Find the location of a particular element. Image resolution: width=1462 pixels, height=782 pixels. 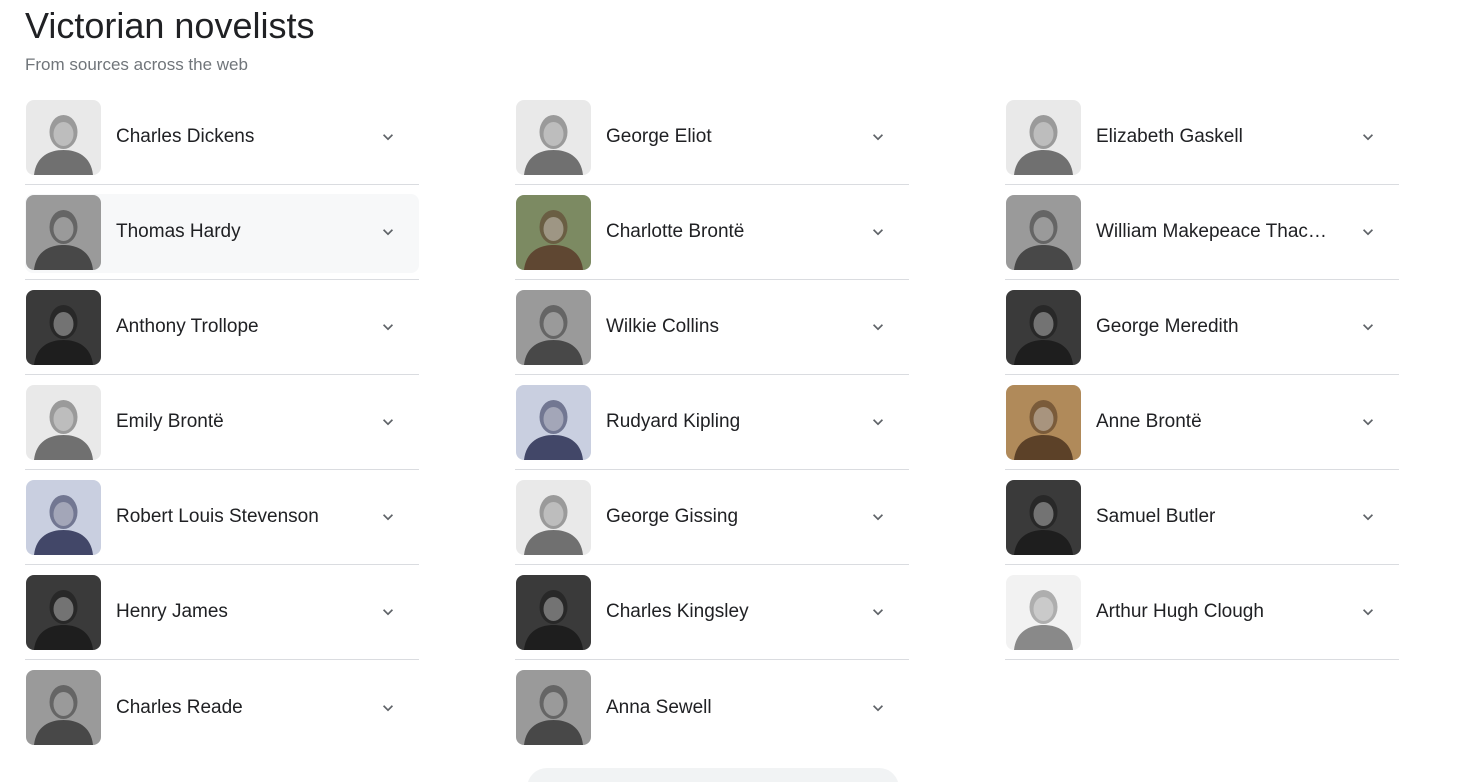

page-subtitle: From sources across the web is located at coordinates (136, 64).